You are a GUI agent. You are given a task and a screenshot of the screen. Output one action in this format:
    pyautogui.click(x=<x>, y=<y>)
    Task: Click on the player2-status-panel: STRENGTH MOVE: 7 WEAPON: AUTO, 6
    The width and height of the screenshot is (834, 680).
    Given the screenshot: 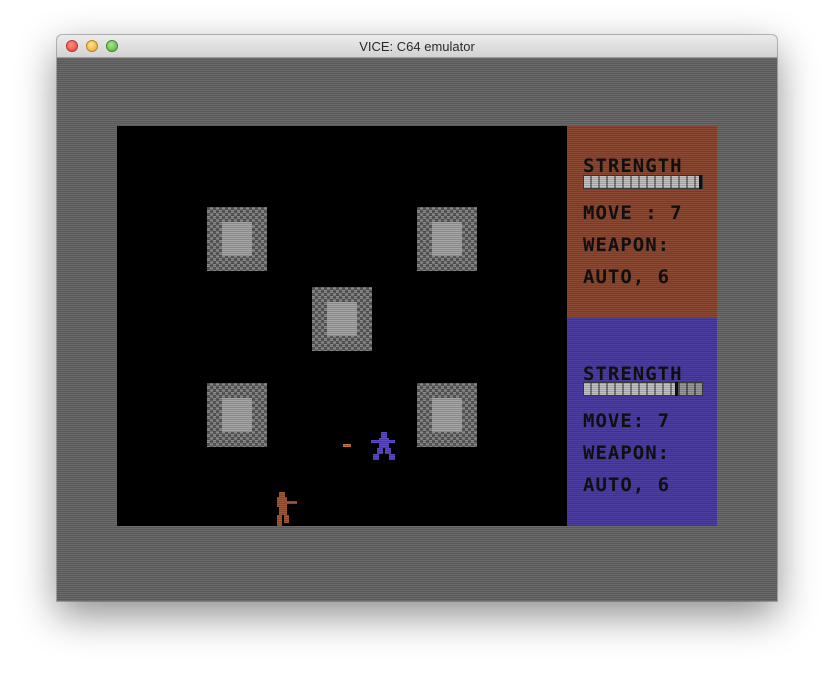 What is the action you would take?
    pyautogui.click(x=642, y=422)
    